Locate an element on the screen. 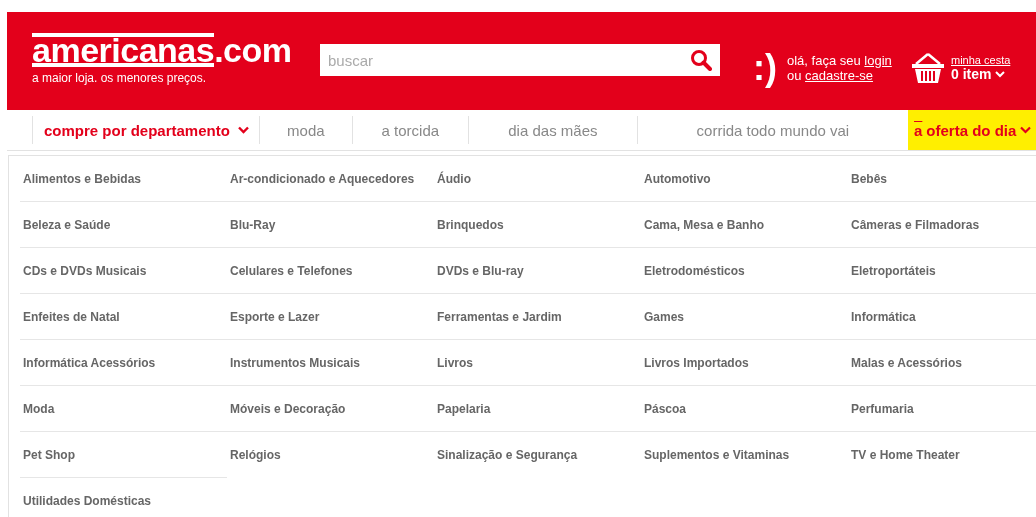 The width and height of the screenshot is (1036, 517). or-text: ou is located at coordinates (795, 75).